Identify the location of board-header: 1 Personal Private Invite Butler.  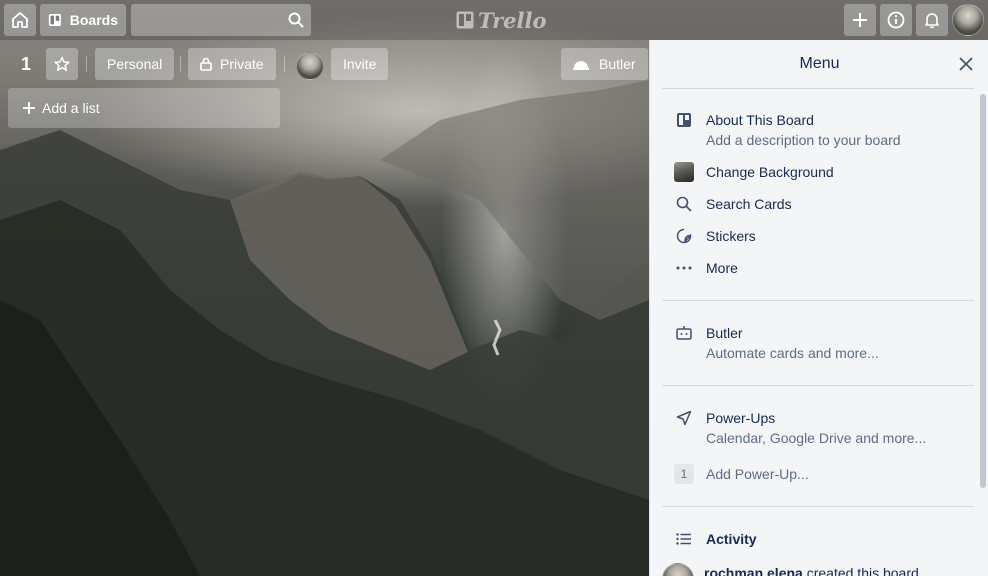
(325, 64).